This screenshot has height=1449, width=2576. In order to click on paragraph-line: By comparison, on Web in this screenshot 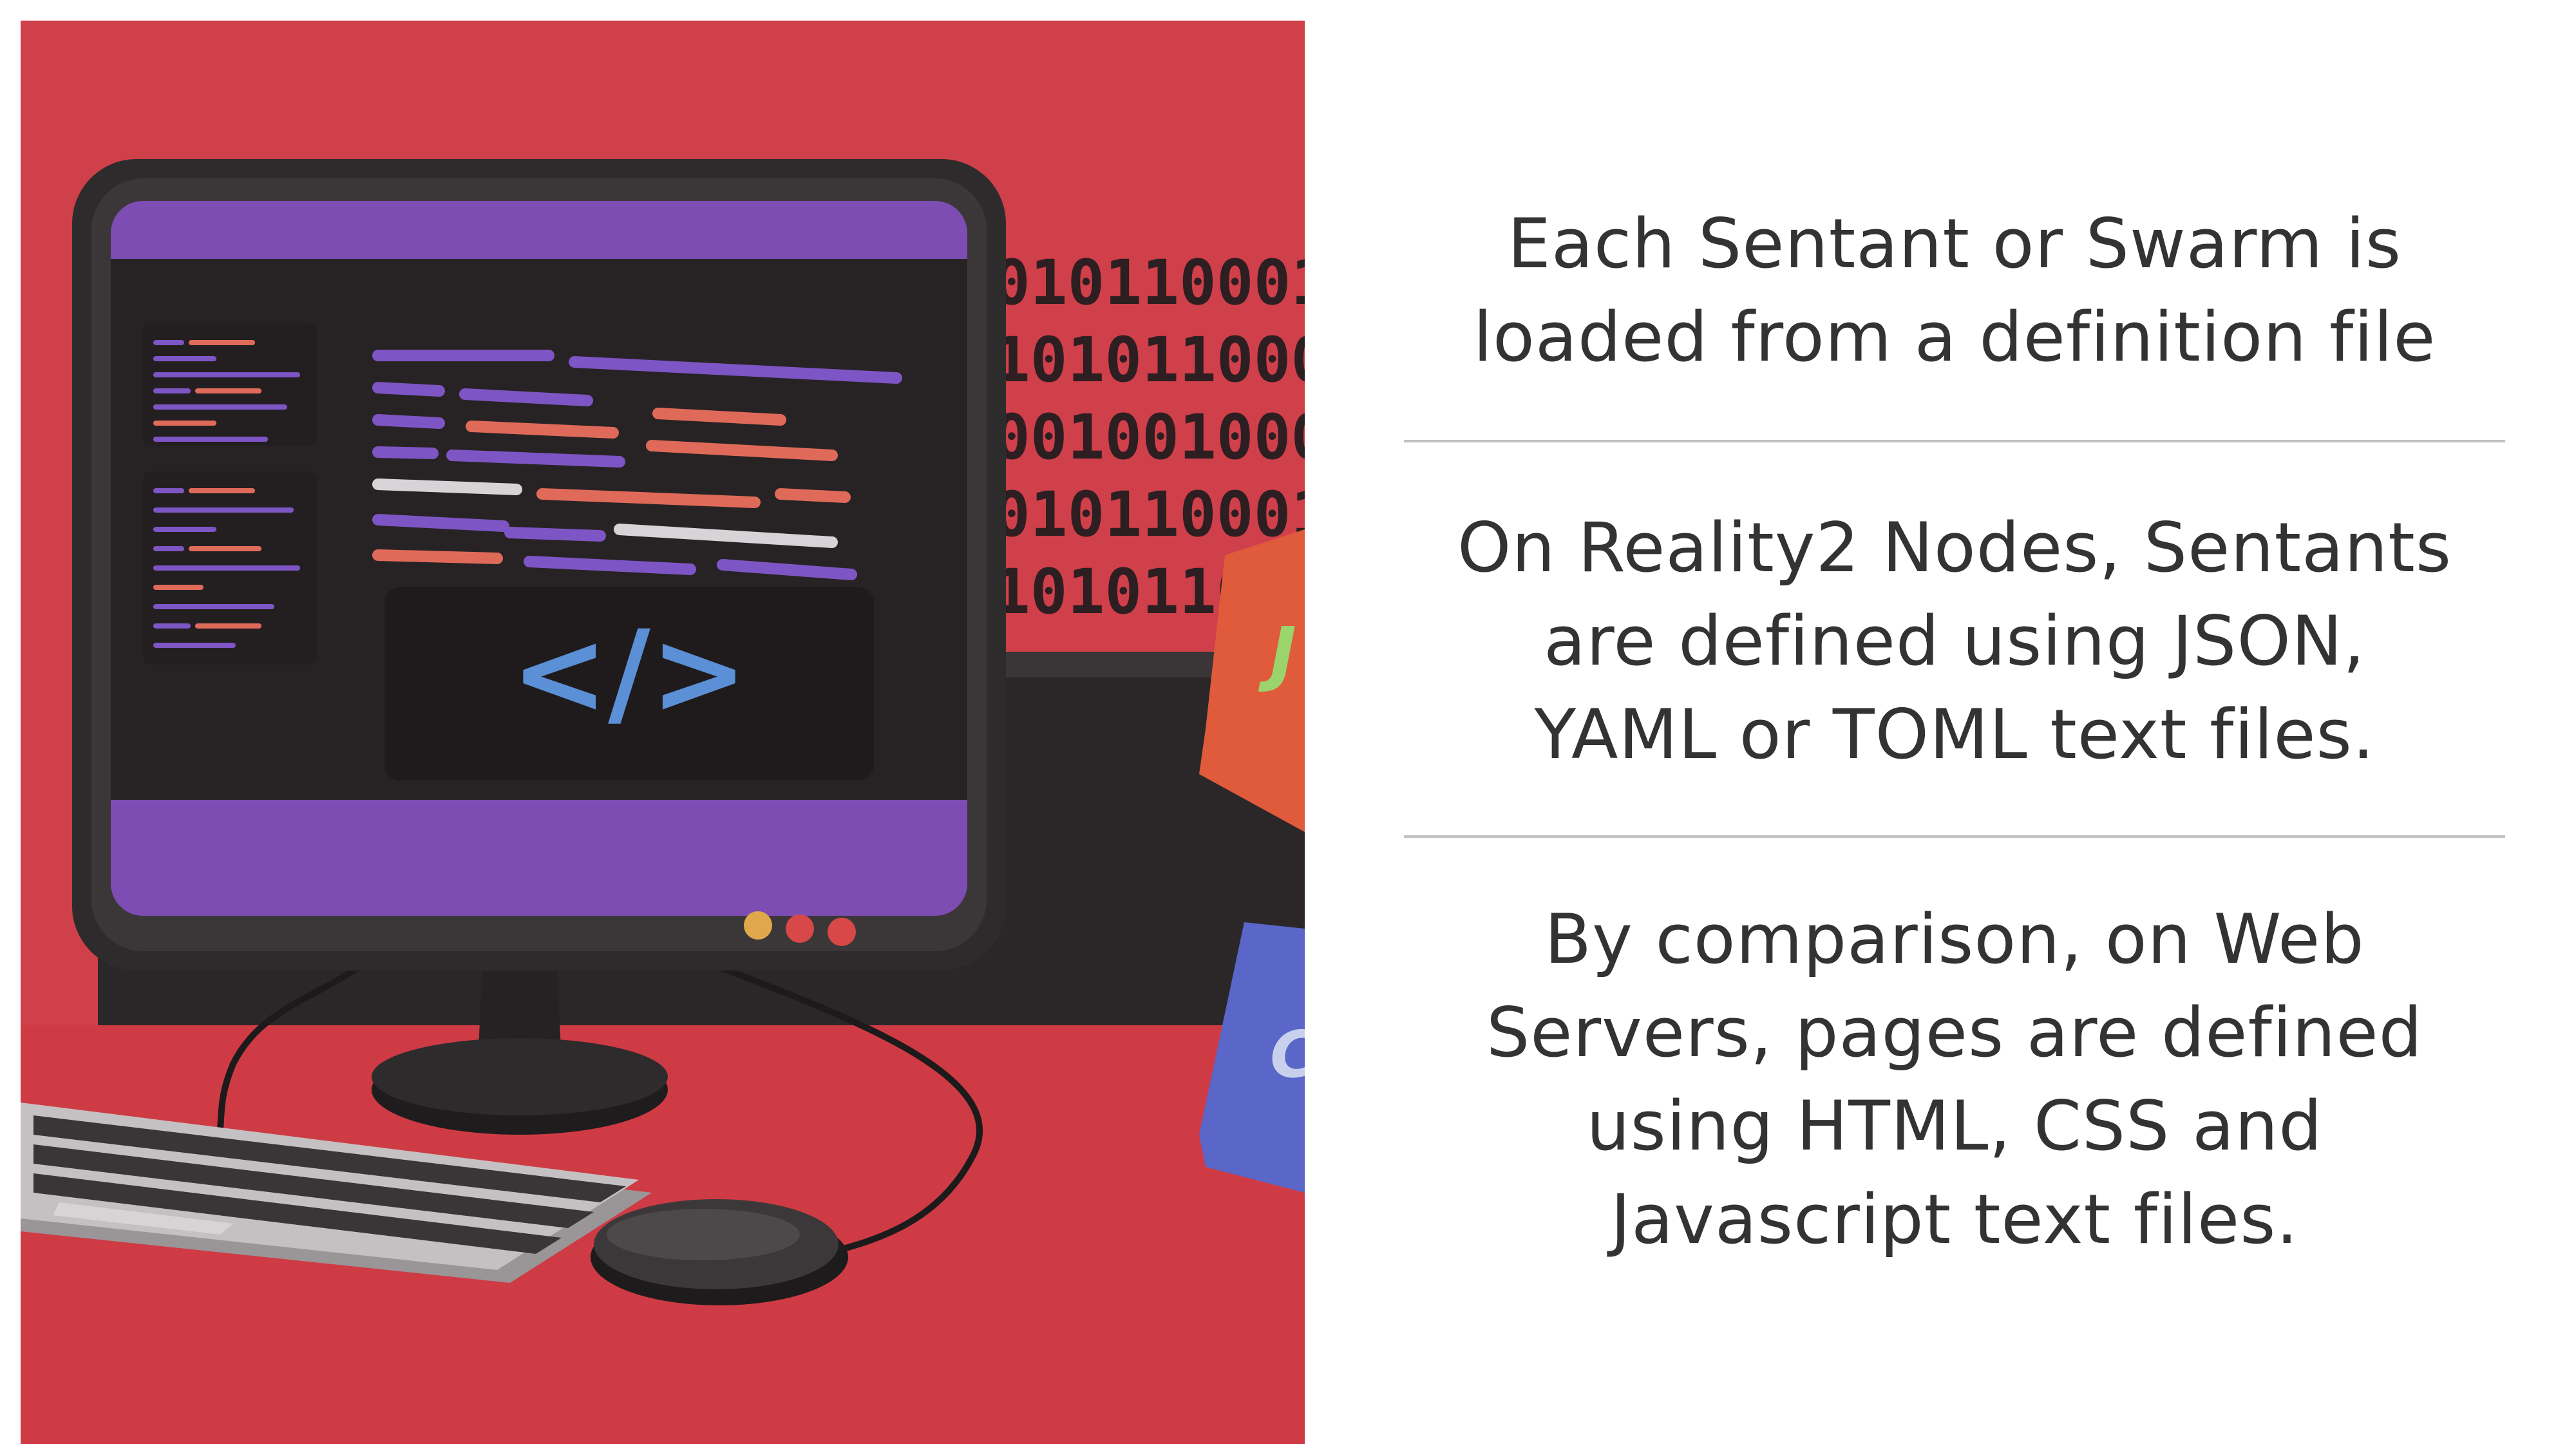, I will do `click(1954, 940)`.